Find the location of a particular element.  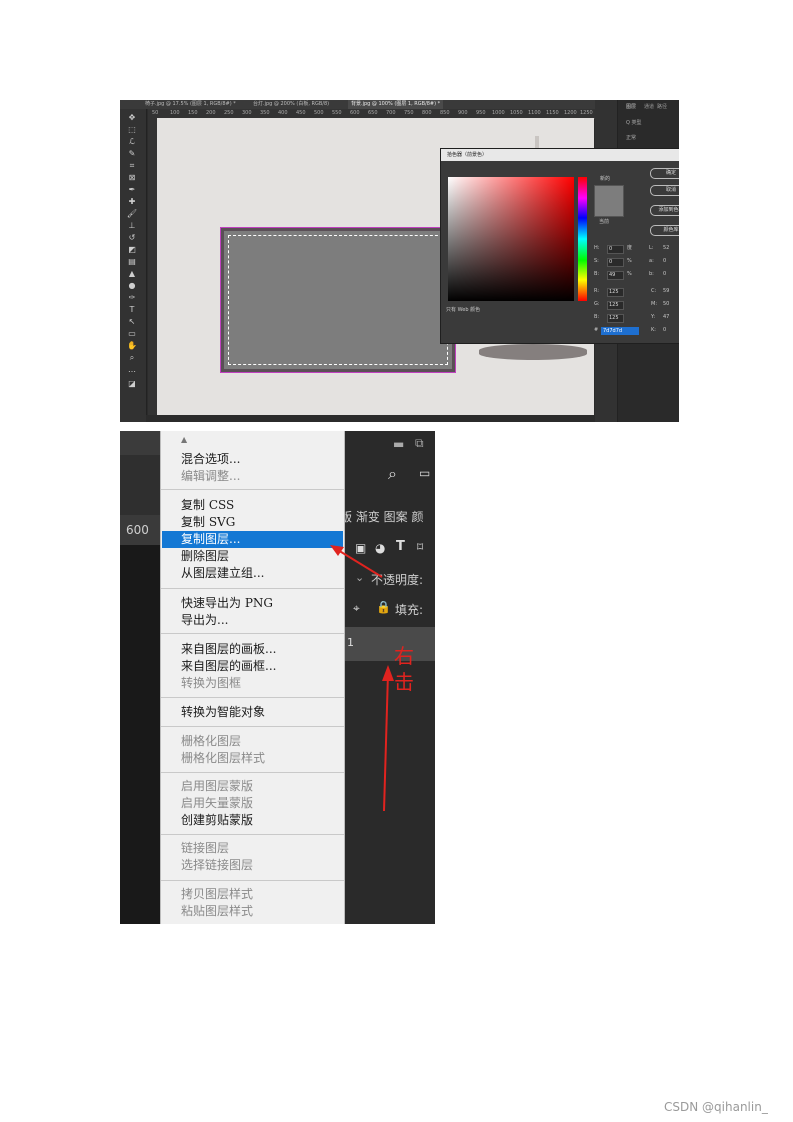

ruler-label: 200 is located at coordinates (211, 113).